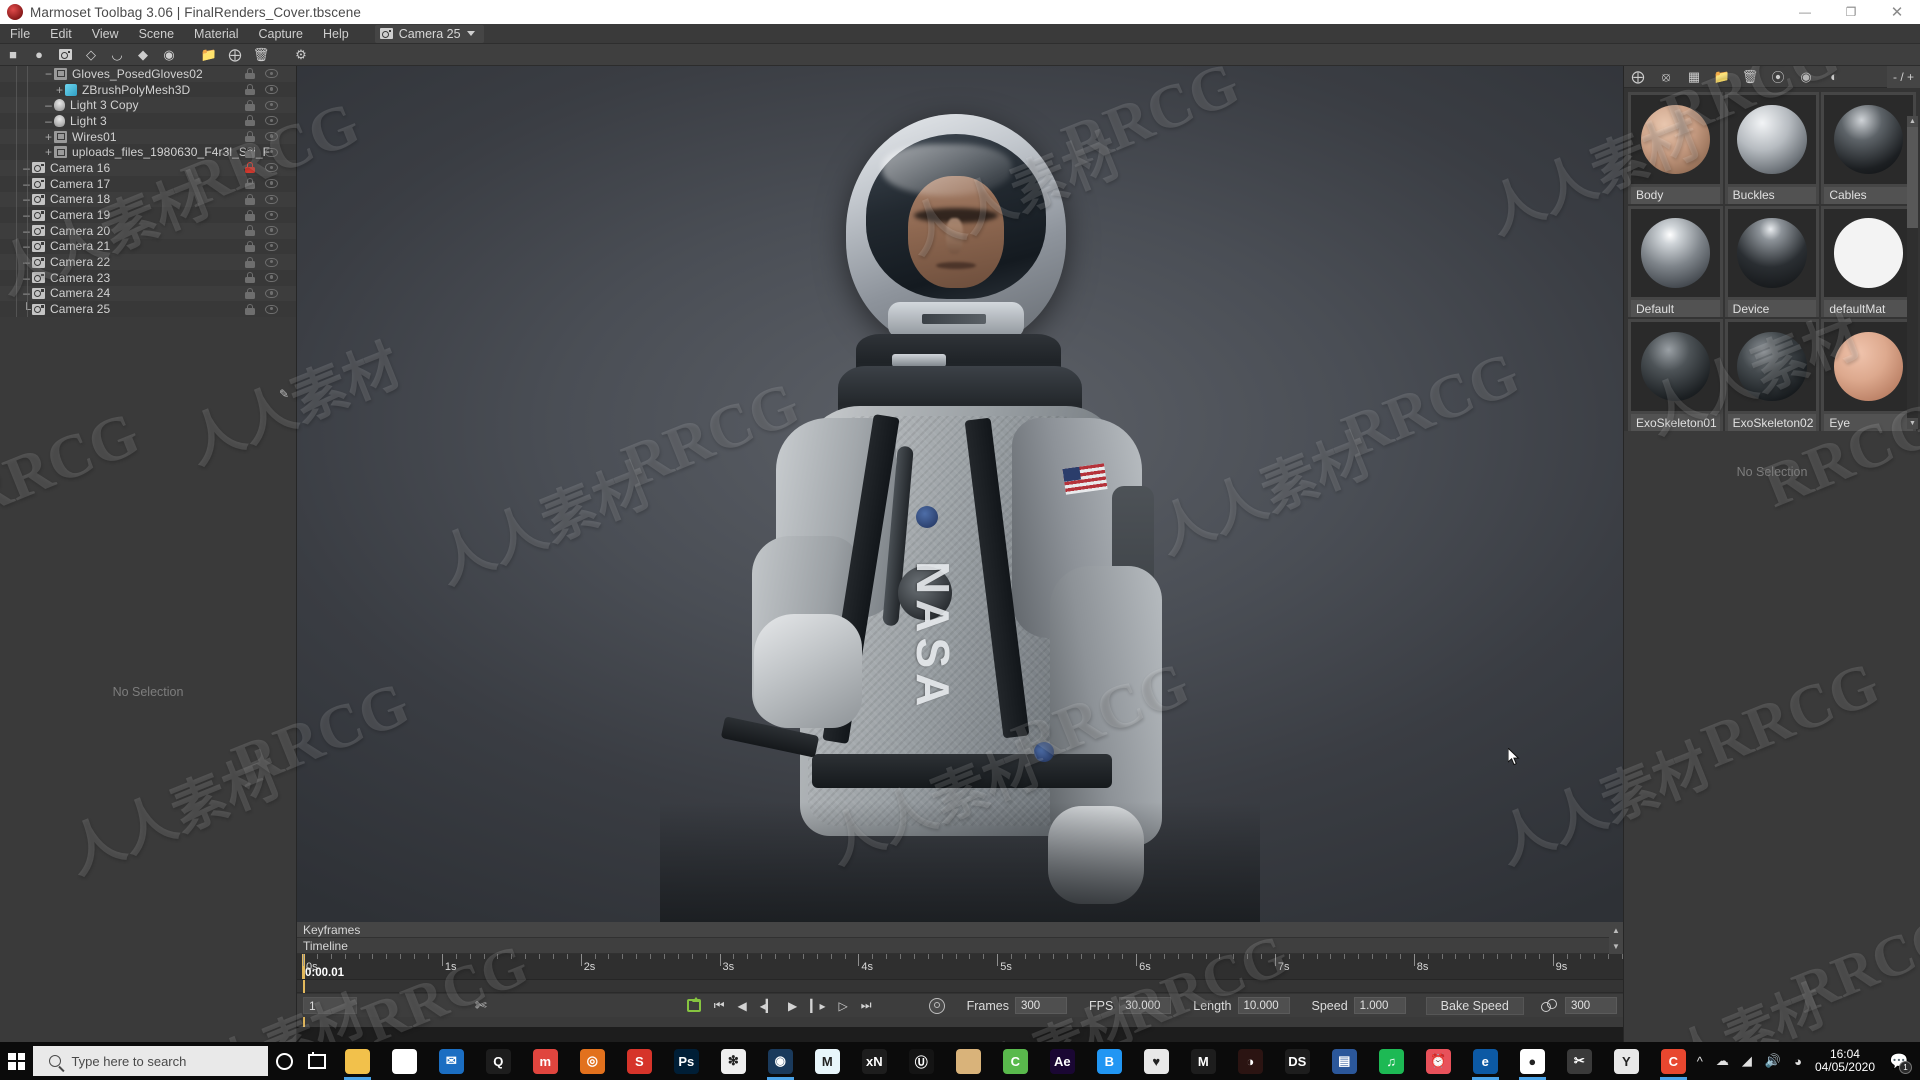 Image resolution: width=1920 pixels, height=1080 pixels. What do you see at coordinates (286, 394) in the screenshot?
I see `paint-brush-icon: ✎` at bounding box center [286, 394].